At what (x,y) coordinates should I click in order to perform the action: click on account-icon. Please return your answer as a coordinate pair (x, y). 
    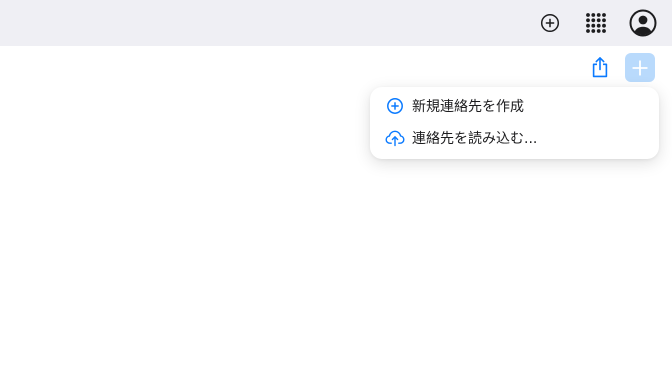
    Looking at the image, I should click on (643, 23).